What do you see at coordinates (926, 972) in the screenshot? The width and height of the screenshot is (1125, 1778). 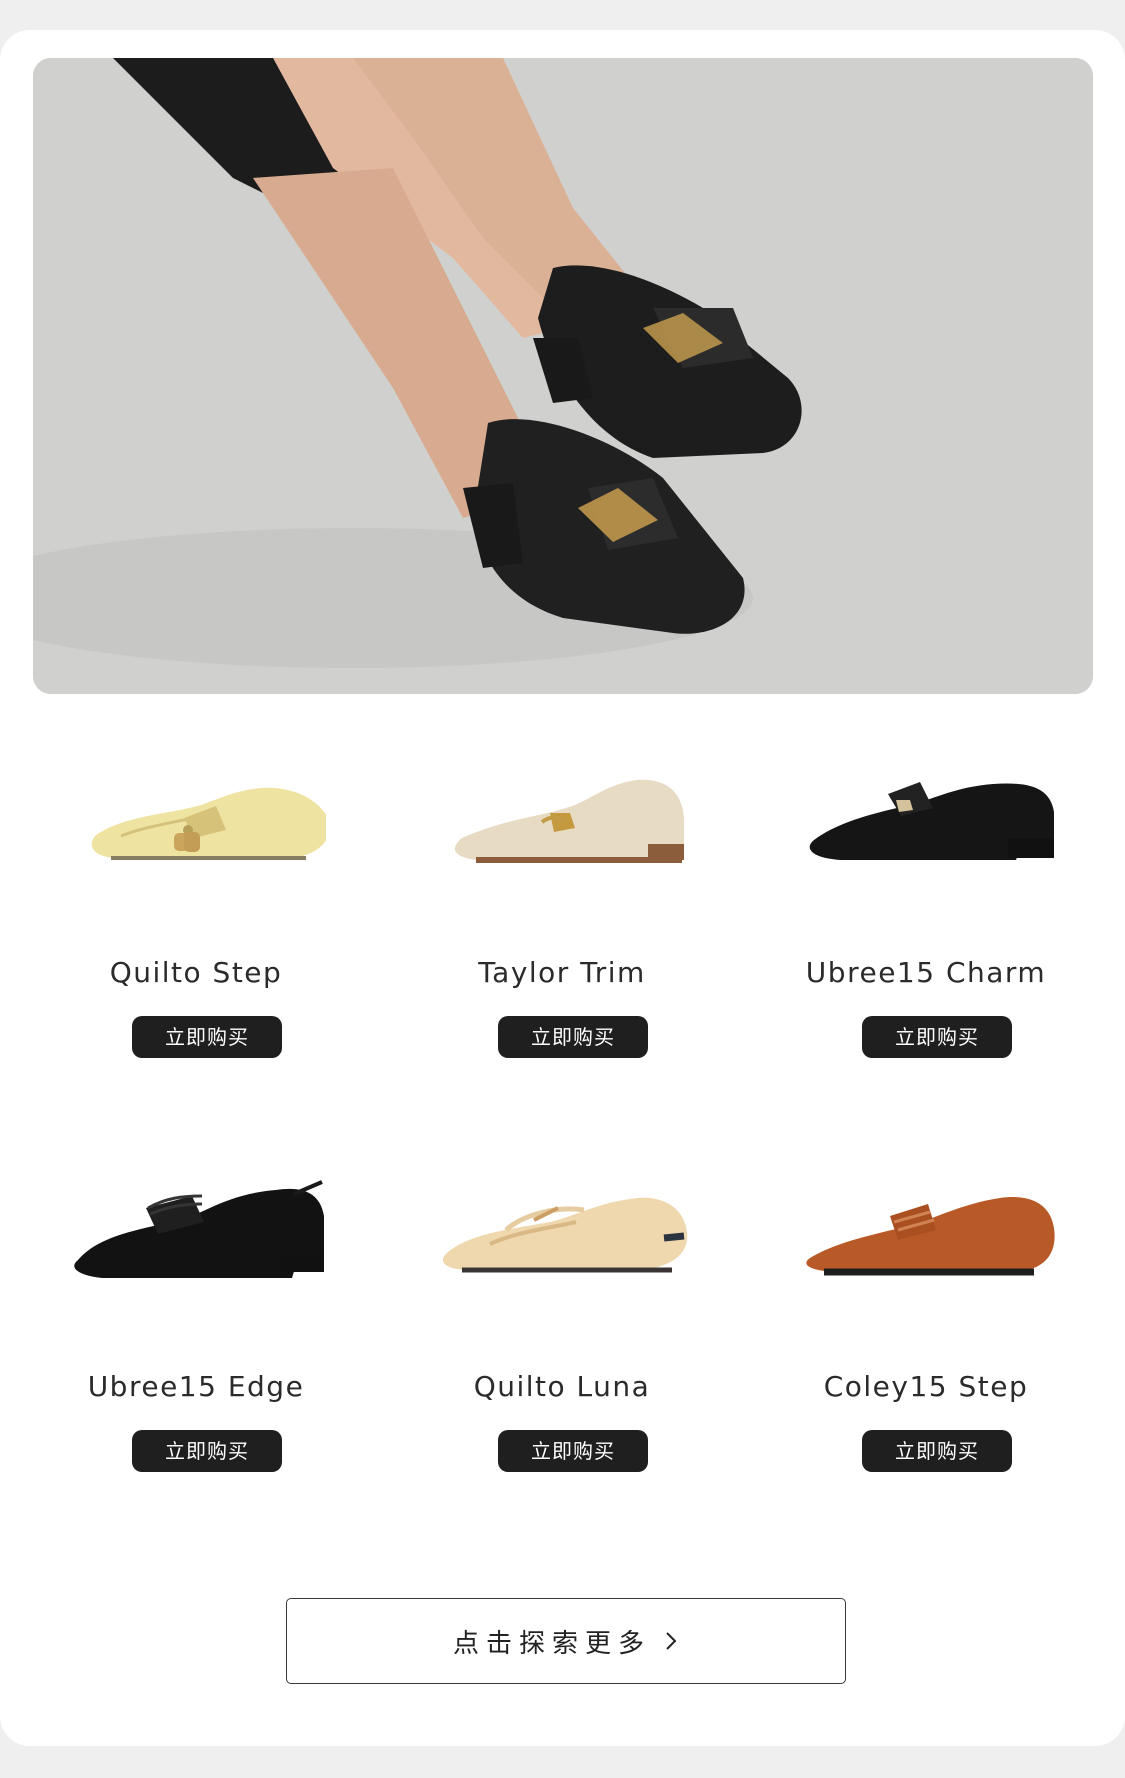 I see `product-title: Ubree15 Charm` at bounding box center [926, 972].